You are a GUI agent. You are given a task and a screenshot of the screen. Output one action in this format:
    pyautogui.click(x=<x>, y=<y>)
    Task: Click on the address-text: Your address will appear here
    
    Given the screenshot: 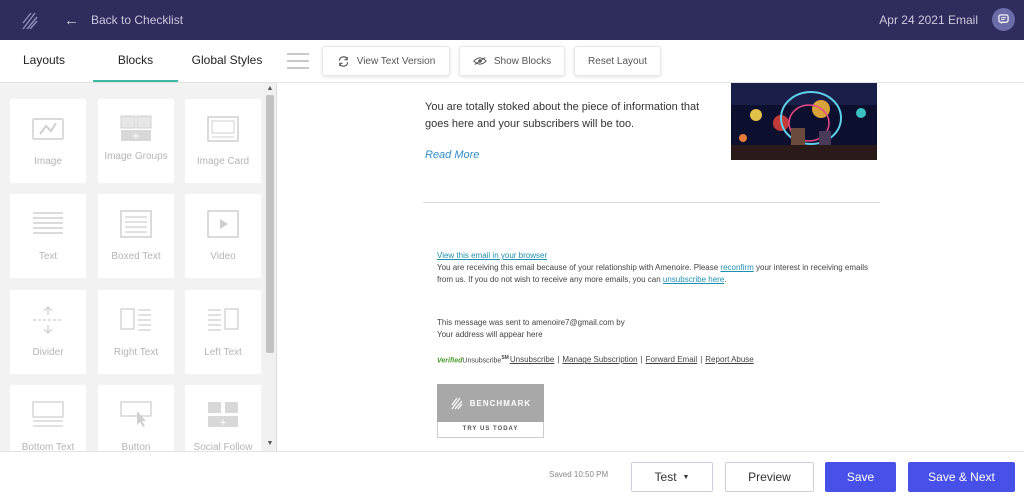 What is the action you would take?
    pyautogui.click(x=490, y=334)
    